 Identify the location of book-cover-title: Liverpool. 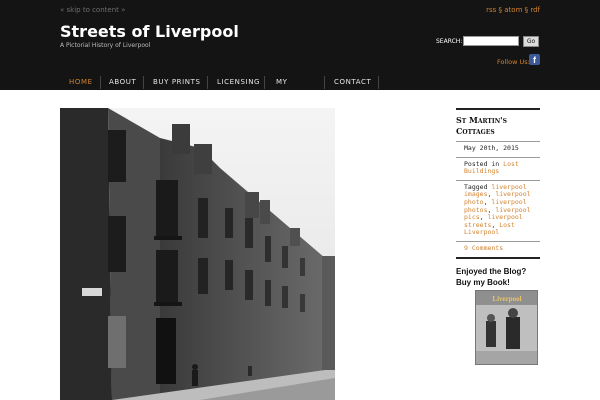
(506, 299).